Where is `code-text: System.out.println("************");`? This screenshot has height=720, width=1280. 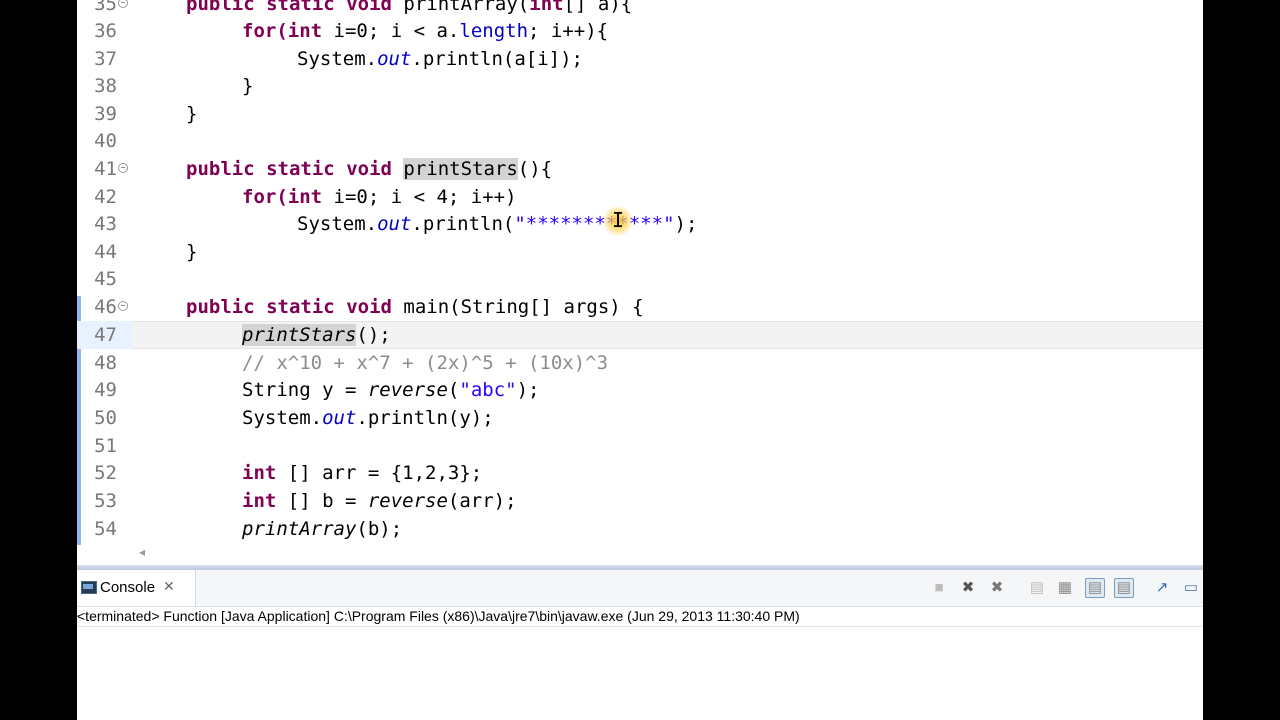 code-text: System.out.println("************"); is located at coordinates (497, 224).